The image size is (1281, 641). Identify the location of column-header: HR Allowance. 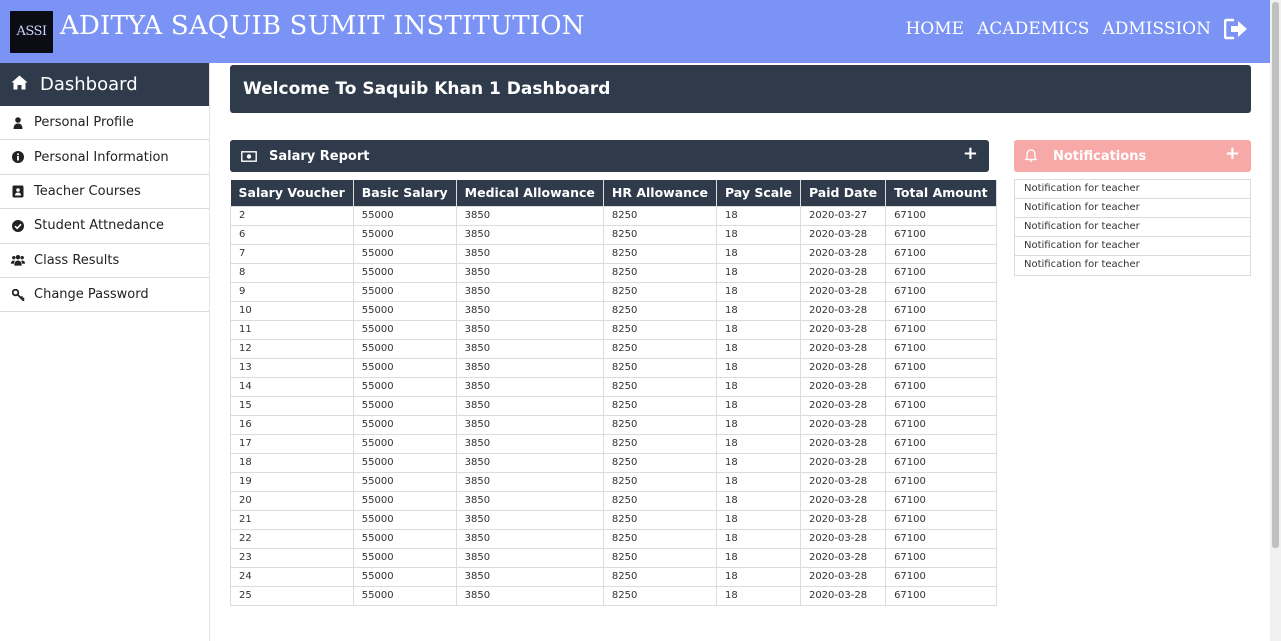
(660, 193).